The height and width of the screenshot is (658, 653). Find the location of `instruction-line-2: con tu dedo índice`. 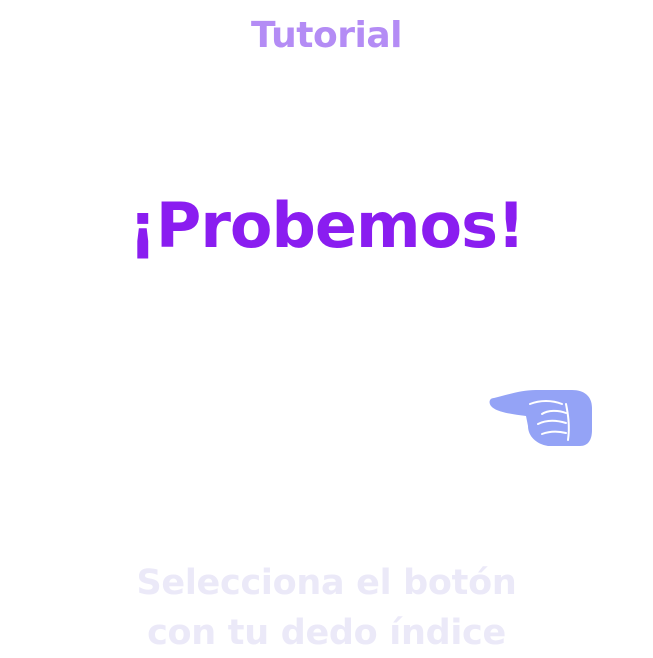

instruction-line-2: con tu dedo índice is located at coordinates (326, 633).